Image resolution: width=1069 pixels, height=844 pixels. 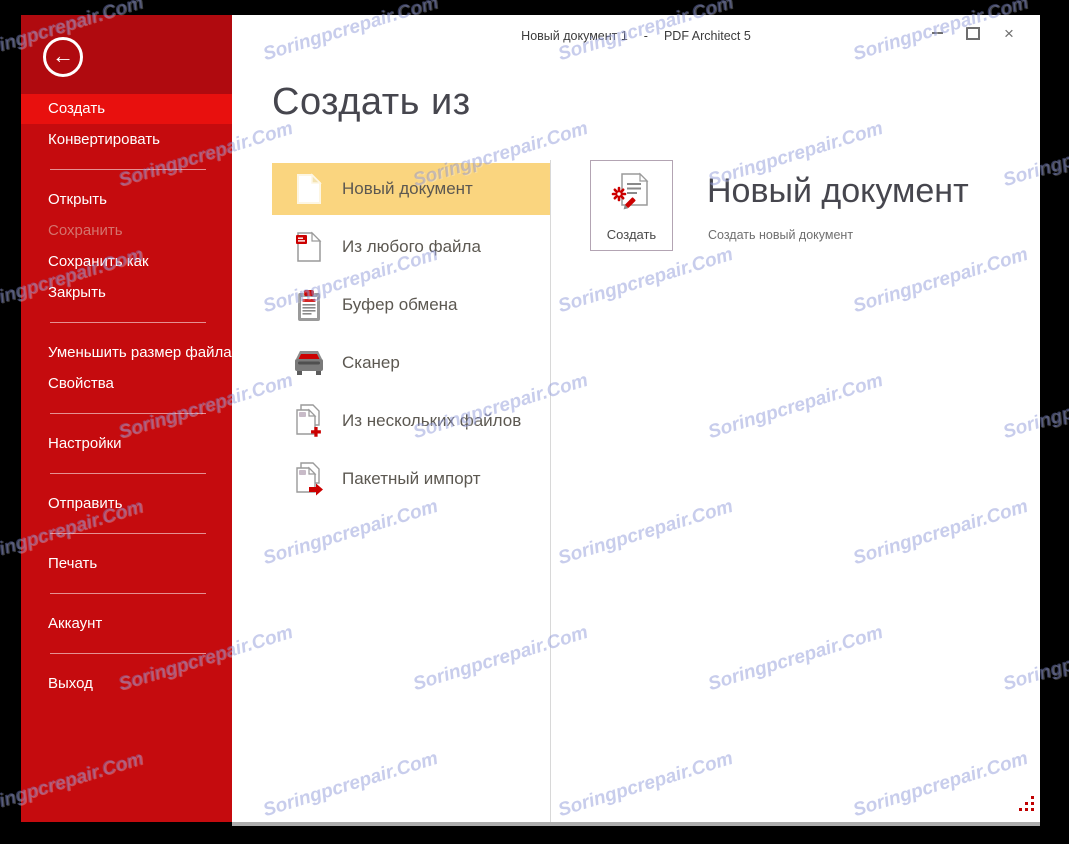 I want to click on new-document-icon, so click(x=309, y=189).